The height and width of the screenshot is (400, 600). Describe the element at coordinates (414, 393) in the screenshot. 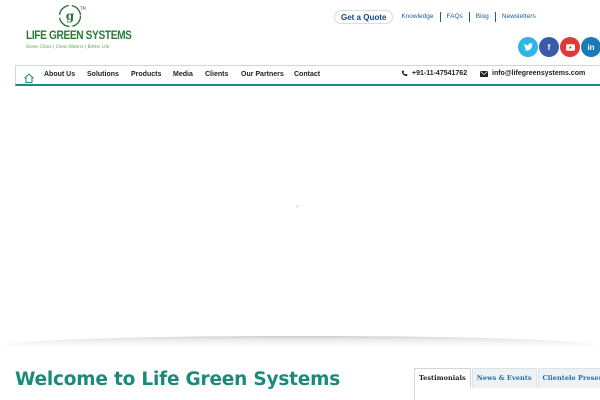

I see `tab-panel-border` at that location.